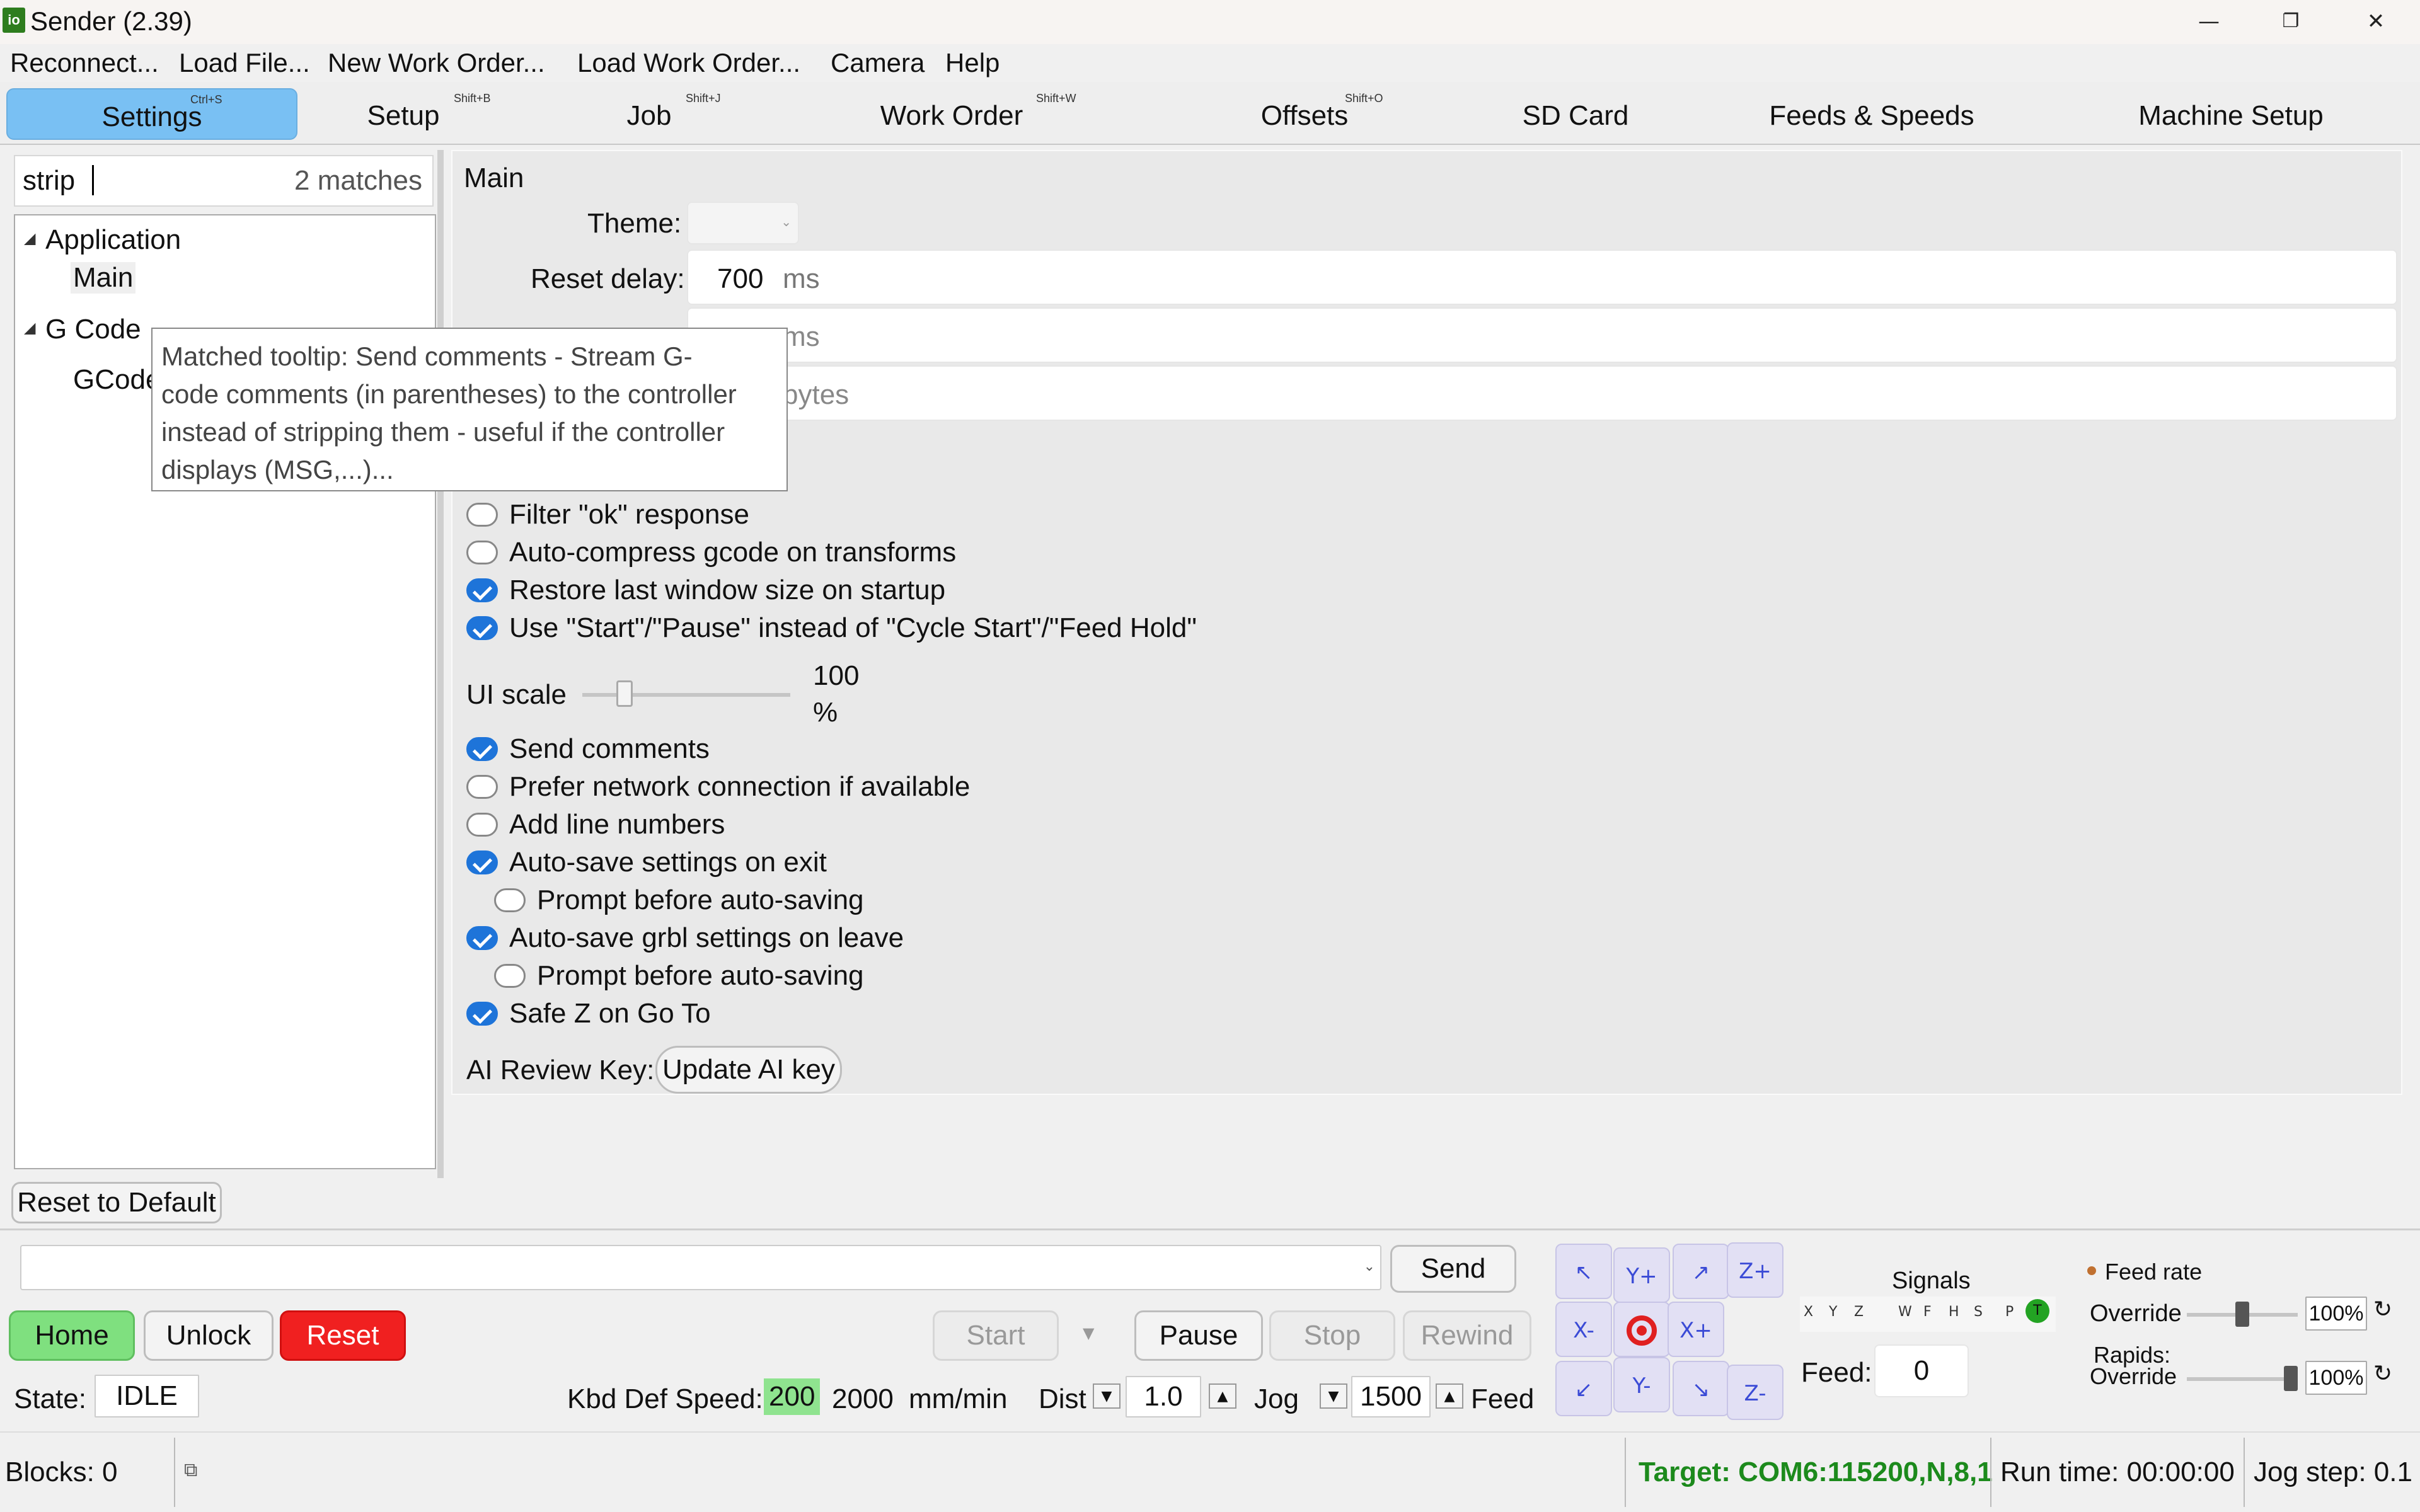 Image resolution: width=2420 pixels, height=1512 pixels. What do you see at coordinates (802, 336) in the screenshot?
I see `setting-field-2-unit: ms` at bounding box center [802, 336].